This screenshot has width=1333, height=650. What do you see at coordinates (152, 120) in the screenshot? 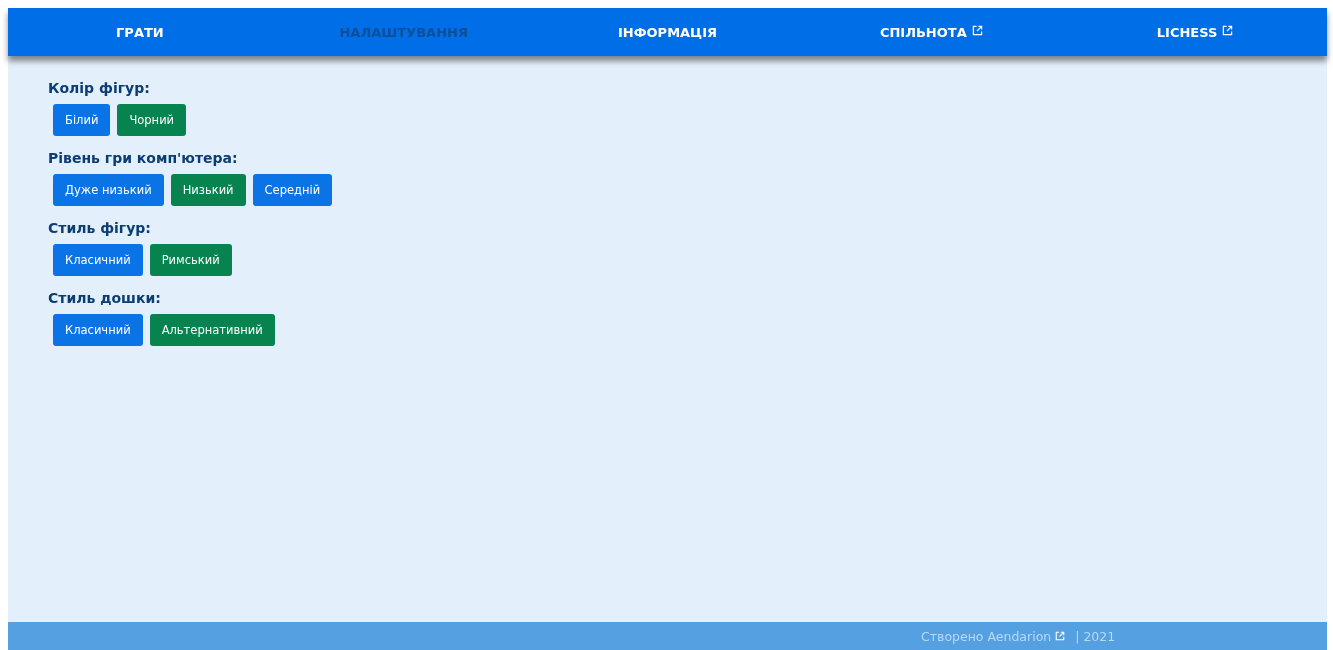
I see `option-button: Чорний` at bounding box center [152, 120].